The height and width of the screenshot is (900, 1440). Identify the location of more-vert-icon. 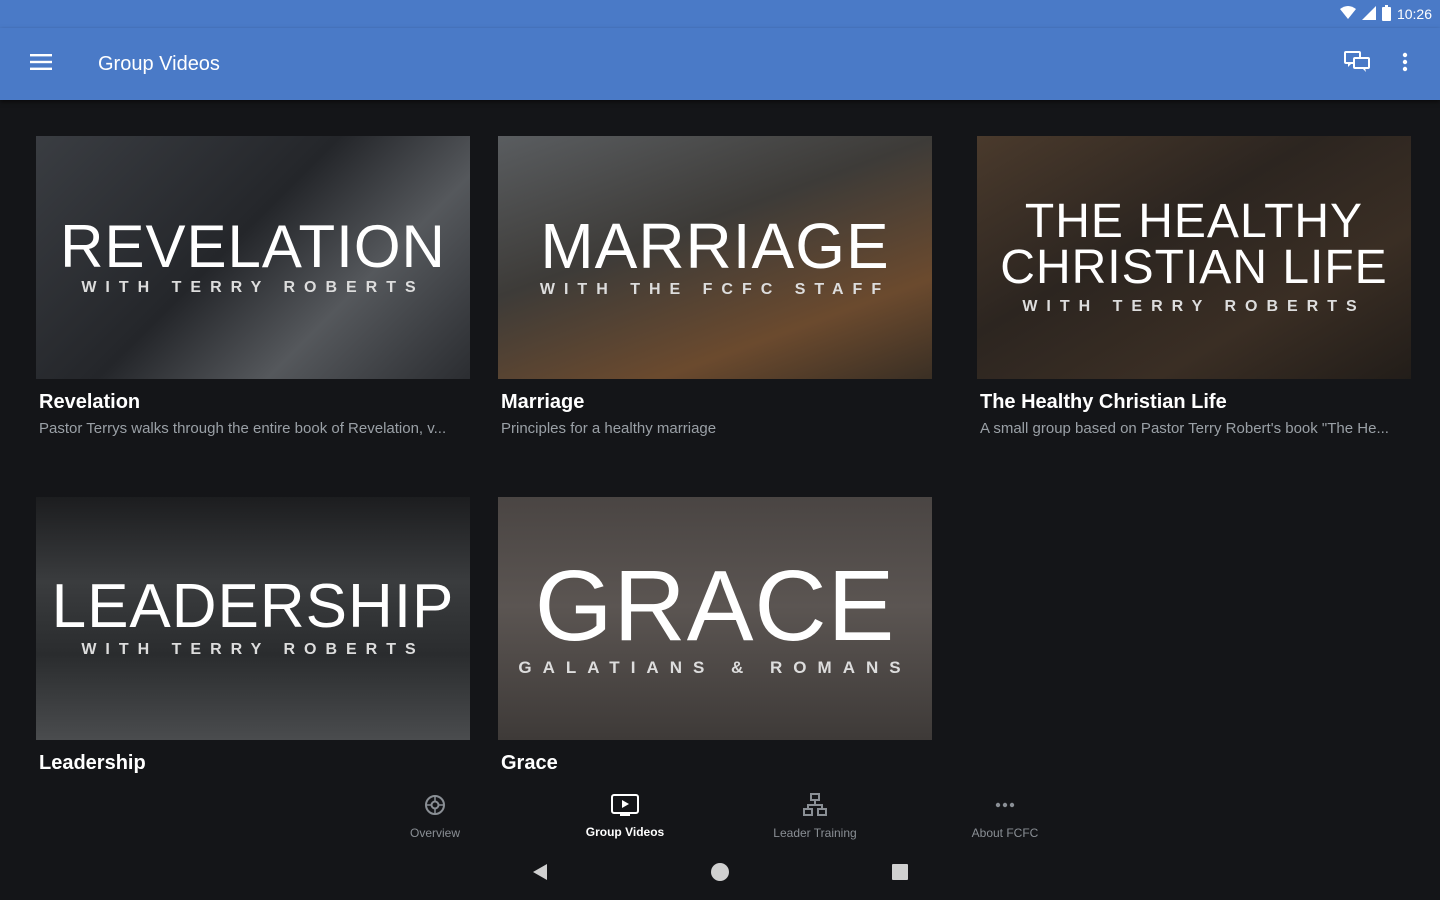
(1405, 64).